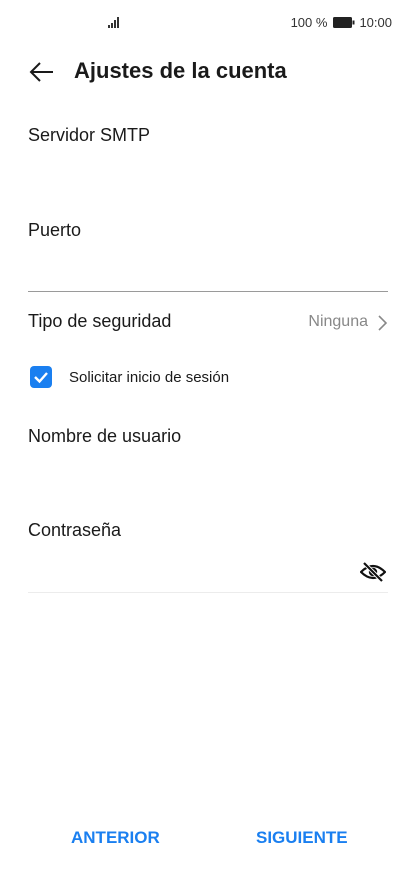 The height and width of the screenshot is (889, 416). What do you see at coordinates (75, 530) in the screenshot?
I see `password-label: Contraseña` at bounding box center [75, 530].